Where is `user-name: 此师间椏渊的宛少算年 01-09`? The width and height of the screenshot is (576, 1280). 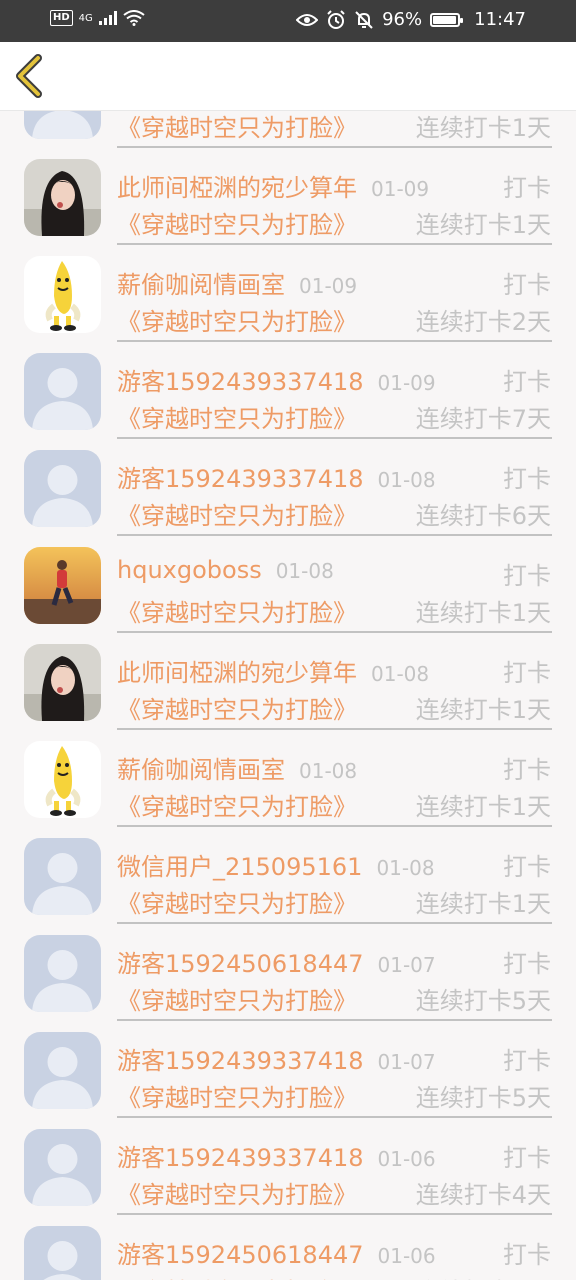
user-name: 此师间椏渊的宛少算年 01-09 is located at coordinates (273, 185).